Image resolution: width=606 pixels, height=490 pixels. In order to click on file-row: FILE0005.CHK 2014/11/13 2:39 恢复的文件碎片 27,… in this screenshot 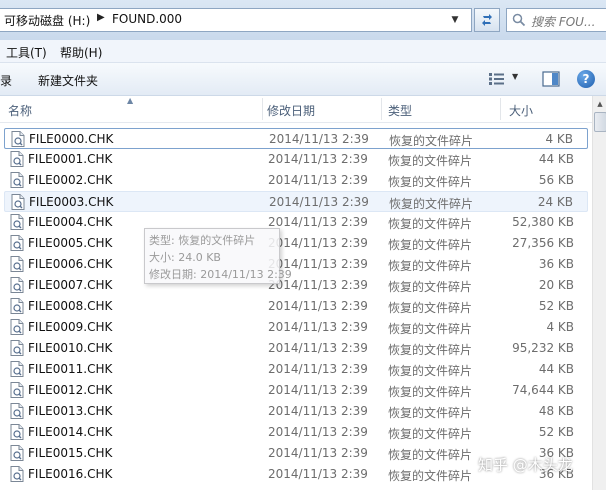, I will do `click(296, 243)`.